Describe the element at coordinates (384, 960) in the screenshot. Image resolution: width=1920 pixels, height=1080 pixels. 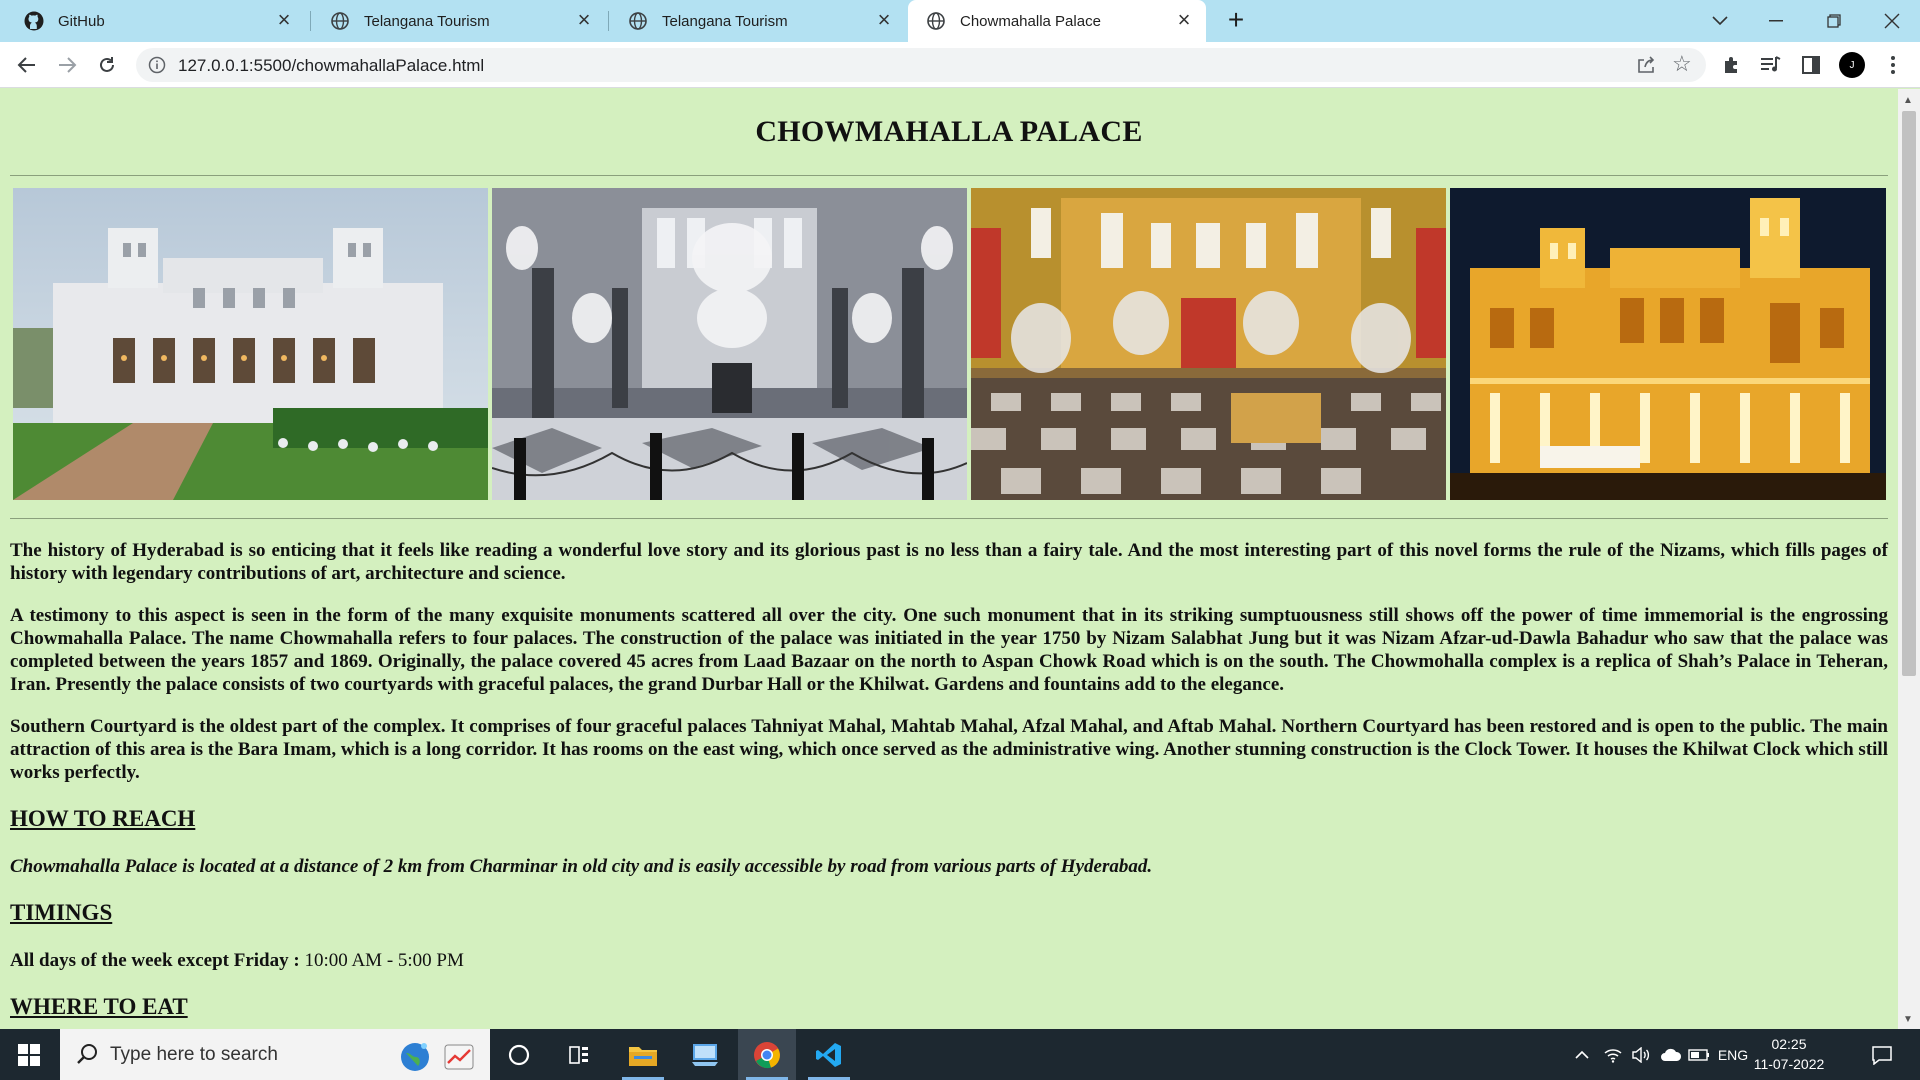
I see `timings-value: 10:00 AM - 5:00 PM` at that location.